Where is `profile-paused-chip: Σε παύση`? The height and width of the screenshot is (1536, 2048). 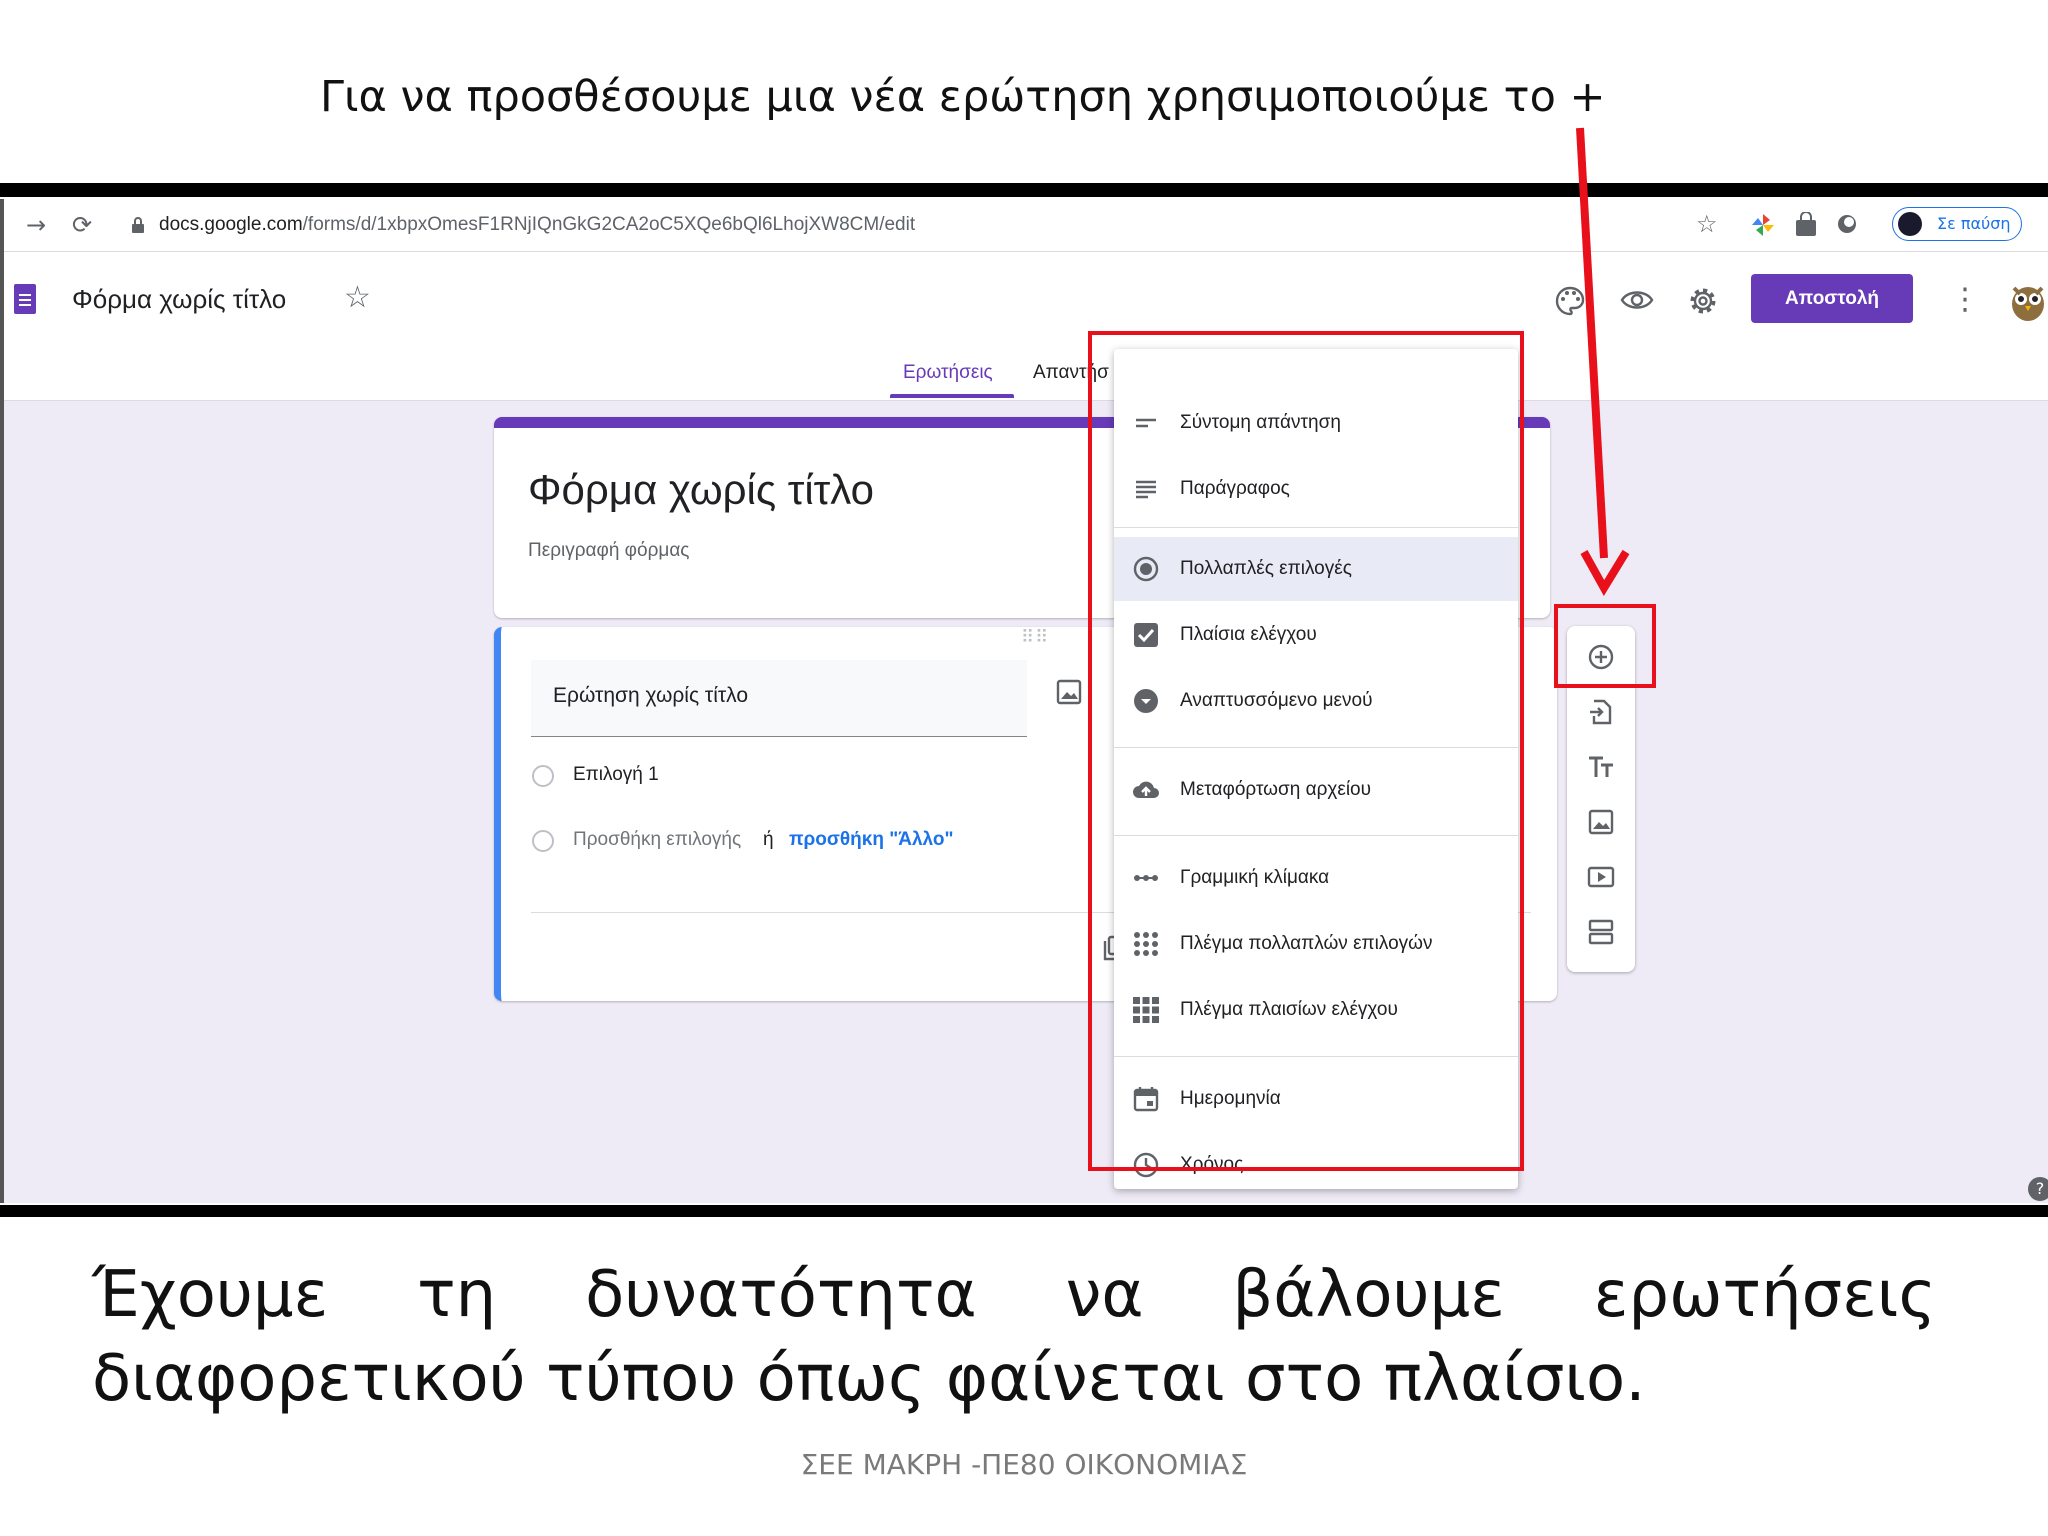
profile-paused-chip: Σε παύση is located at coordinates (1957, 224).